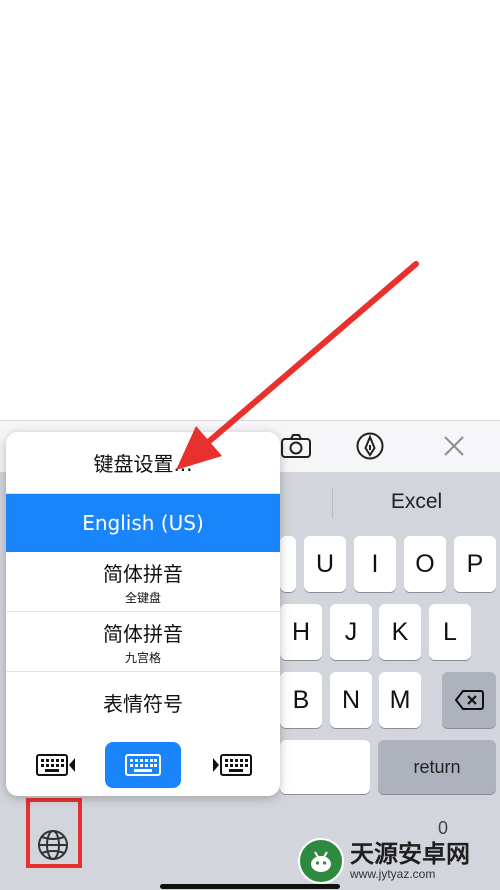  Describe the element at coordinates (475, 564) in the screenshot. I see `key-p: P` at that location.